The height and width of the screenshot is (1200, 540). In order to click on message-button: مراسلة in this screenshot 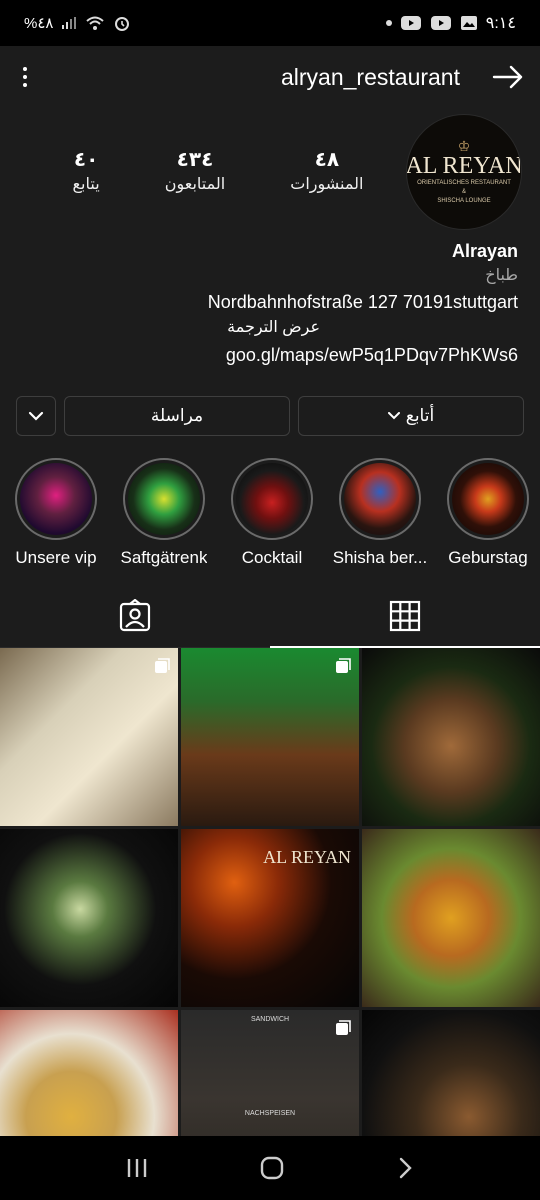, I will do `click(177, 416)`.